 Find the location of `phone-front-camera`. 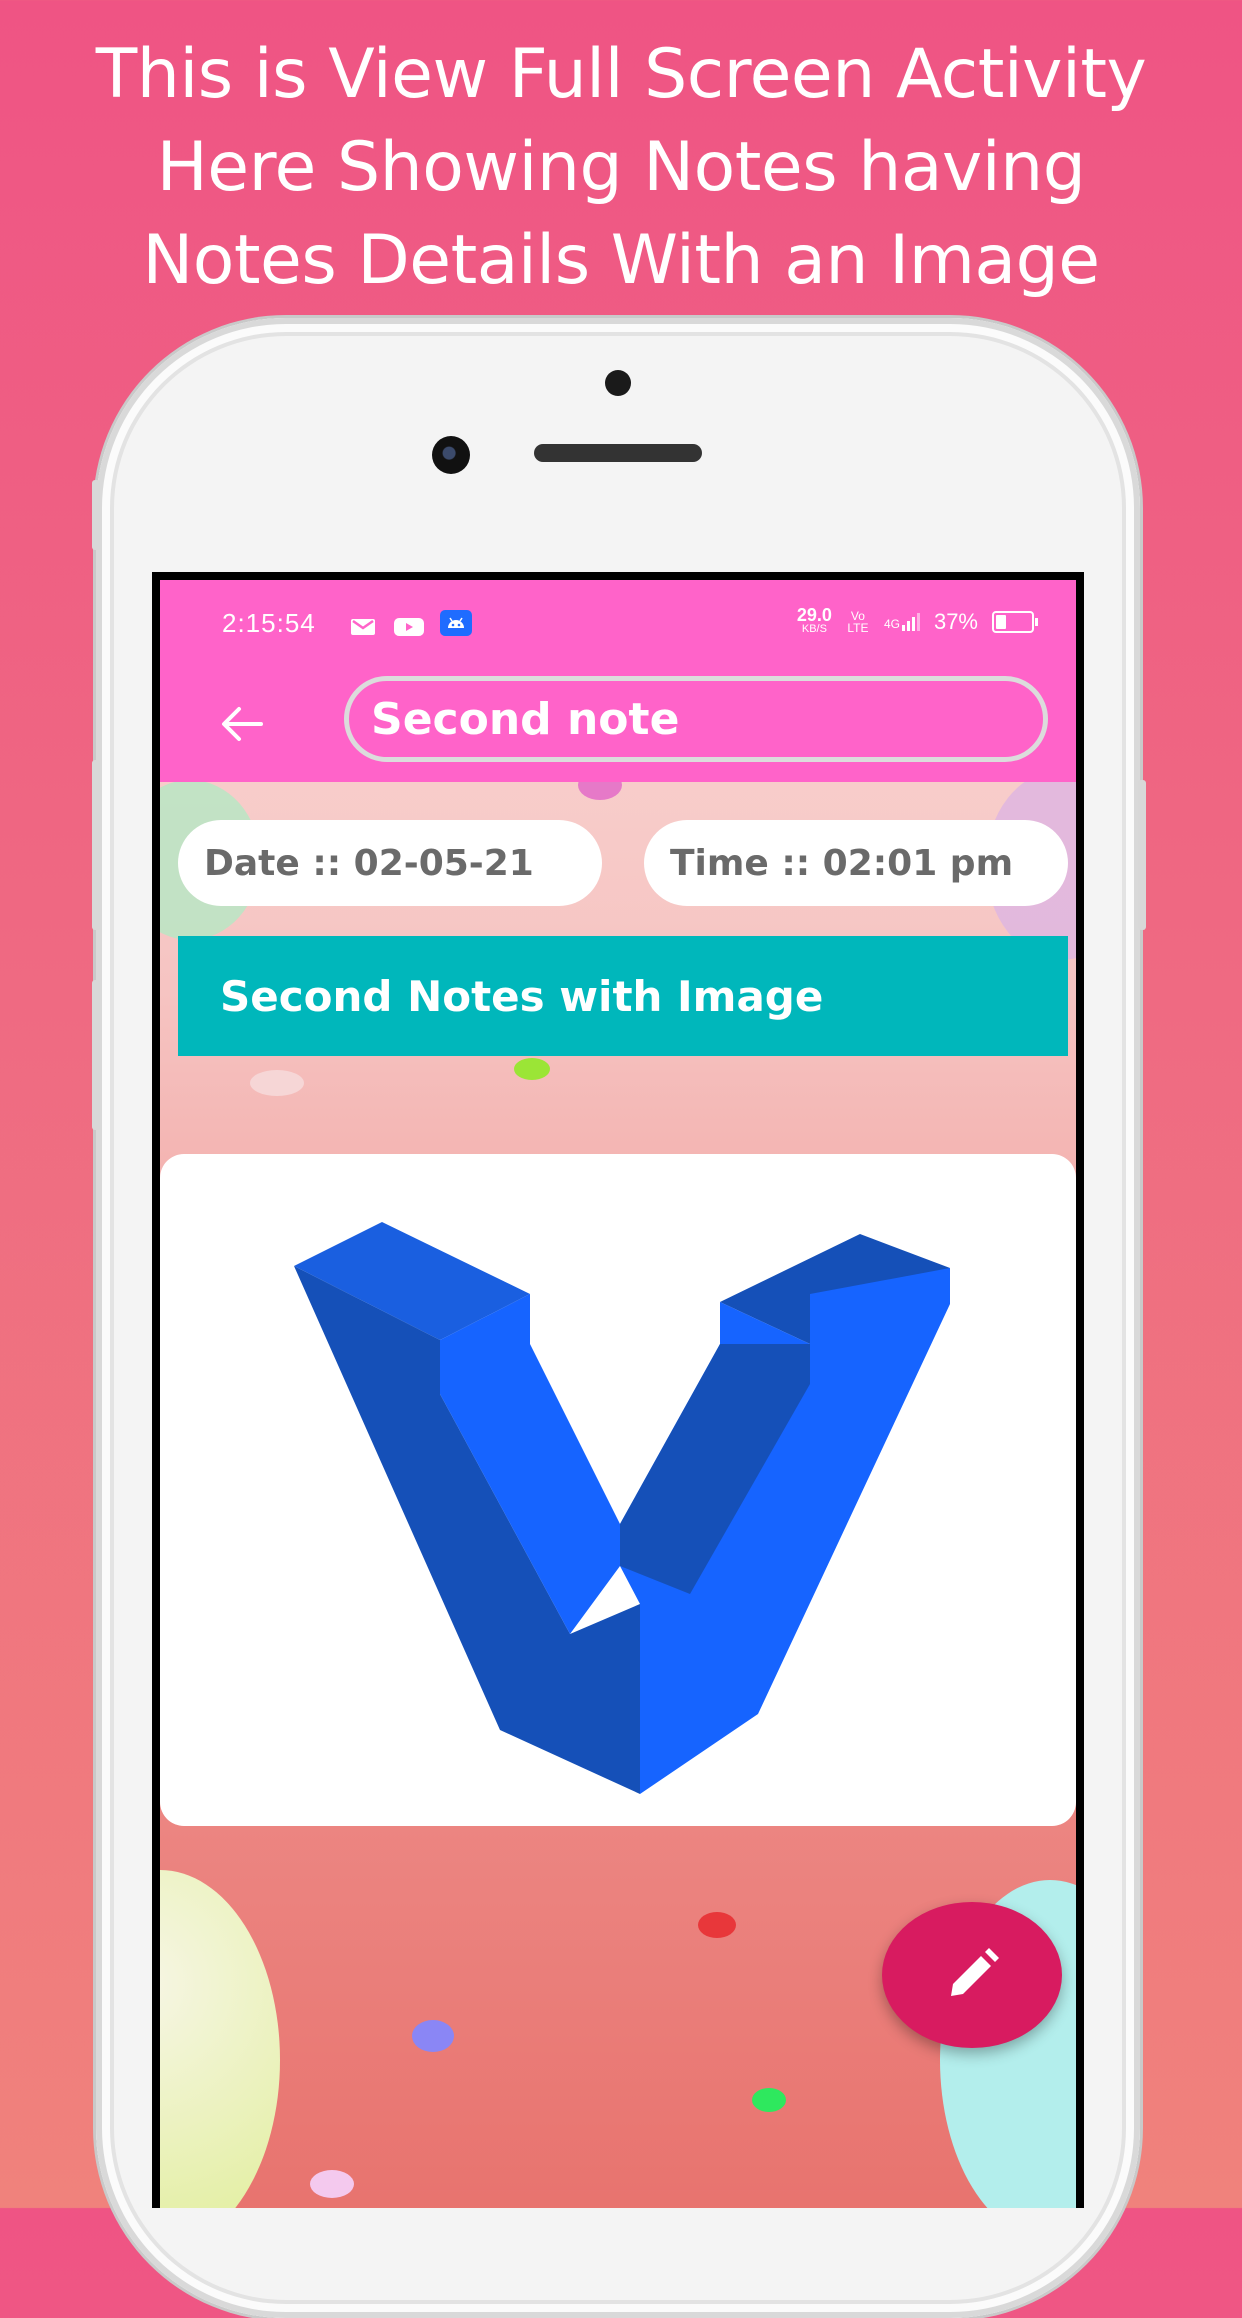

phone-front-camera is located at coordinates (451, 455).